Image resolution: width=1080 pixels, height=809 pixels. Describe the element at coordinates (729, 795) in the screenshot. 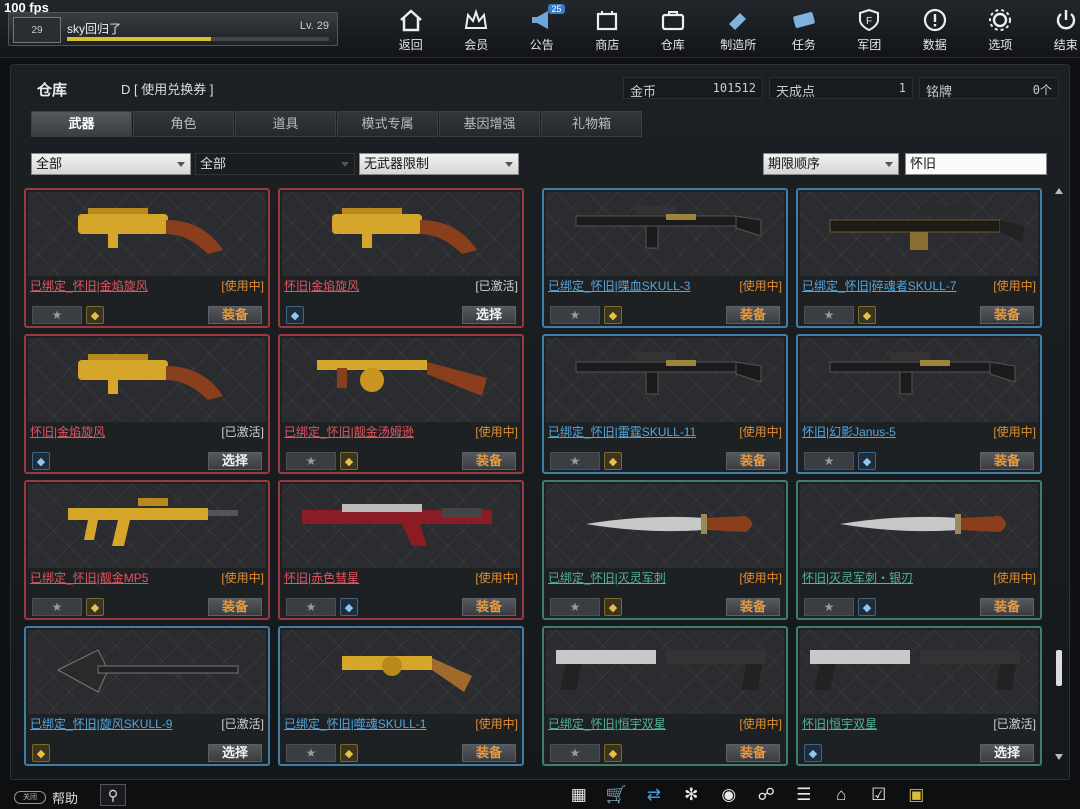

I see `runner-icon: ◉` at that location.